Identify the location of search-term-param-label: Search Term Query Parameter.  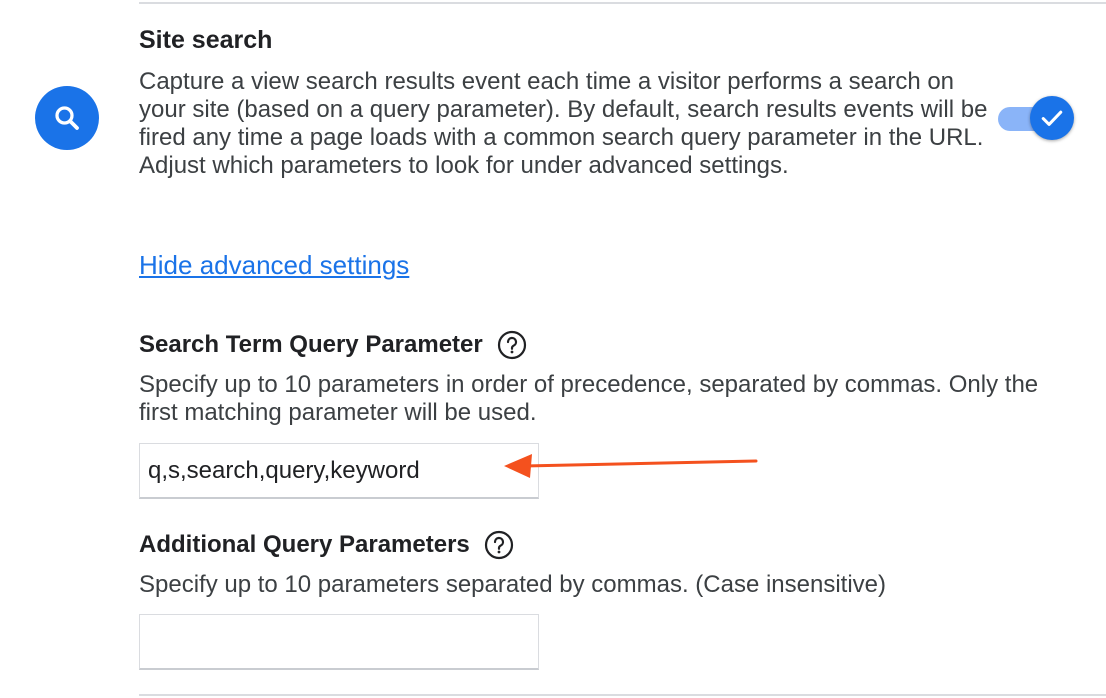
(333, 345).